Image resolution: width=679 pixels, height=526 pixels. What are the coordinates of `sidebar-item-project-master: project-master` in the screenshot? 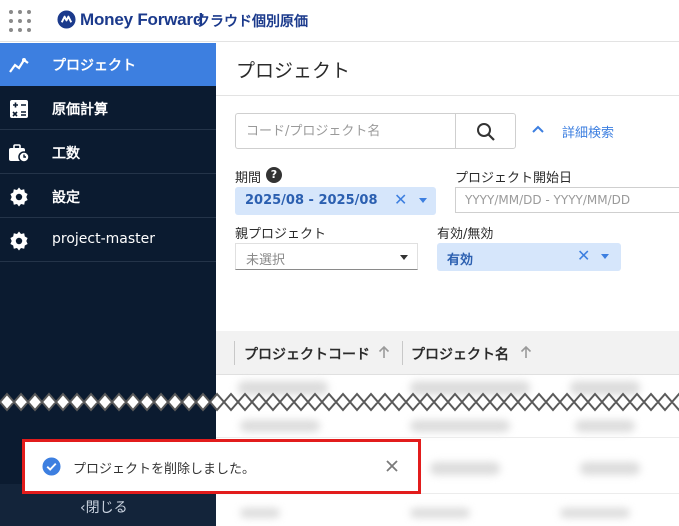 It's located at (108, 240).